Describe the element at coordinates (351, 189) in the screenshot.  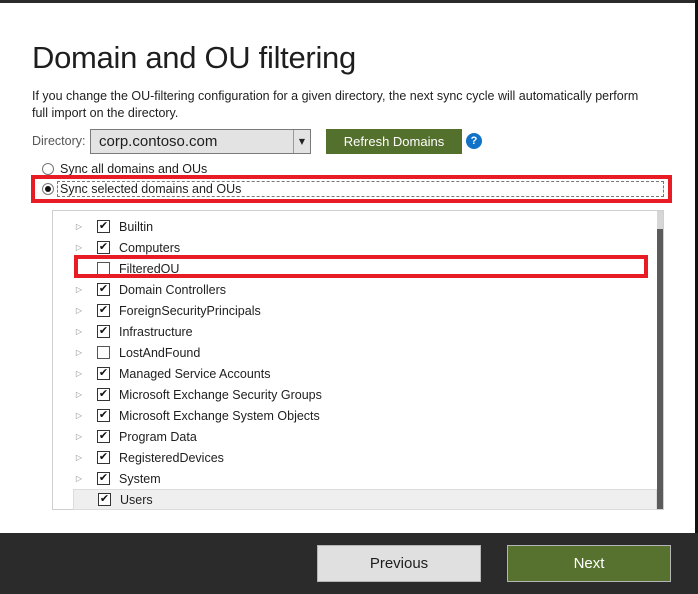
I see `highlight-annotation-sync-selected` at that location.